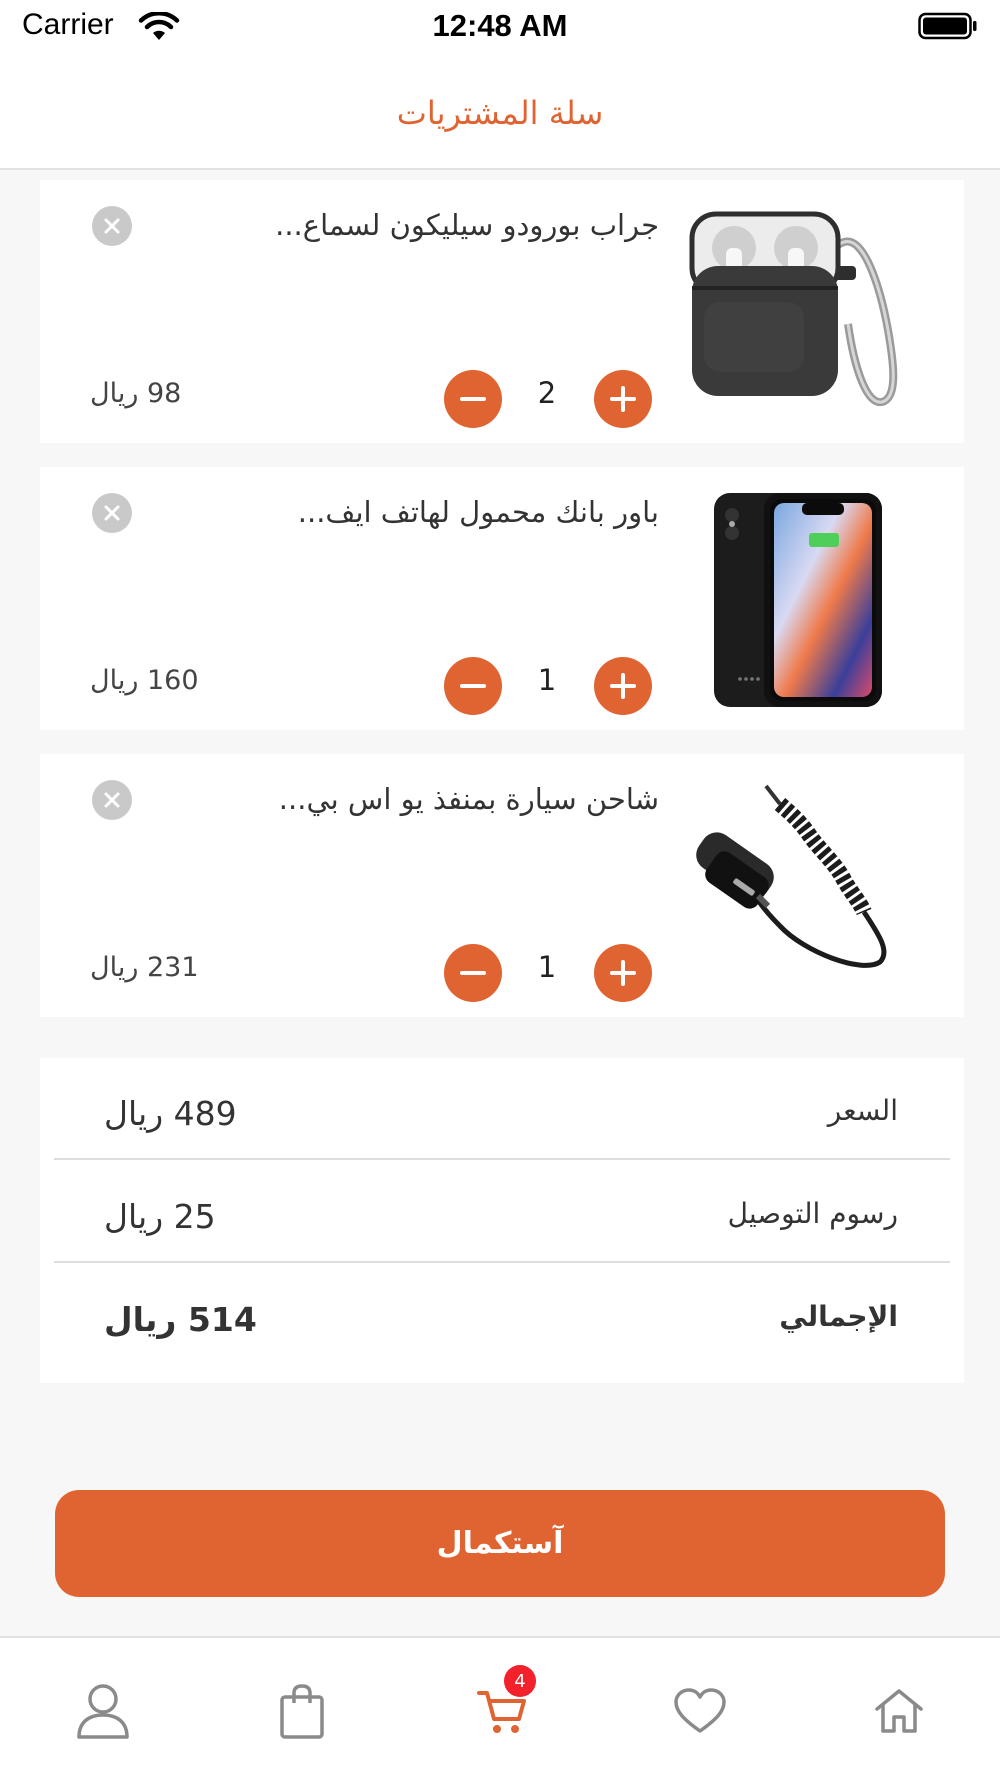 The width and height of the screenshot is (1000, 1778). I want to click on battery-icon, so click(947, 26).